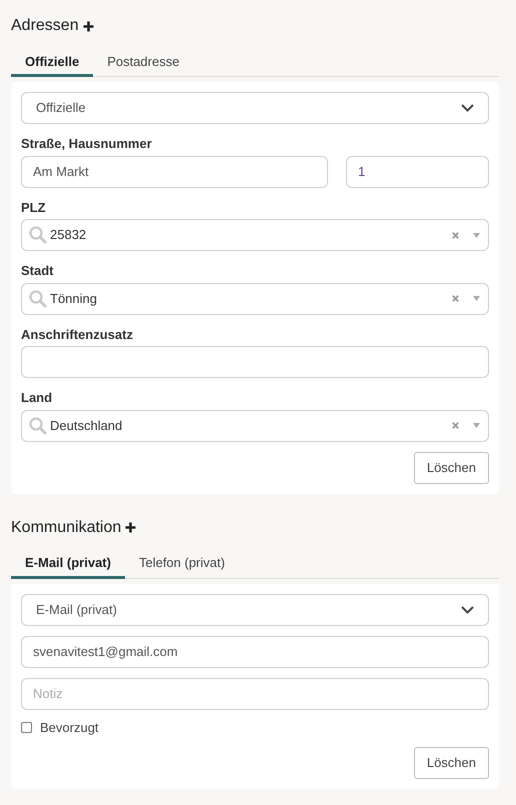 This screenshot has width=516, height=805. I want to click on search-field: Tönning, so click(255, 298).